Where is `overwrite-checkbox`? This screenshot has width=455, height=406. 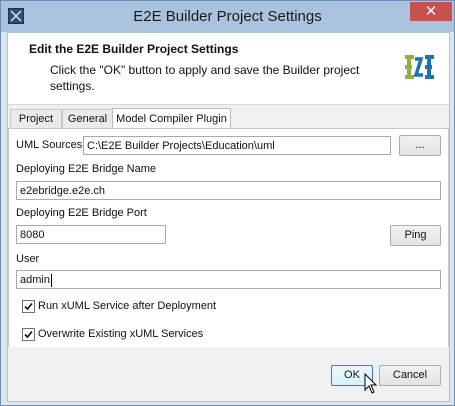
overwrite-checkbox is located at coordinates (28, 334).